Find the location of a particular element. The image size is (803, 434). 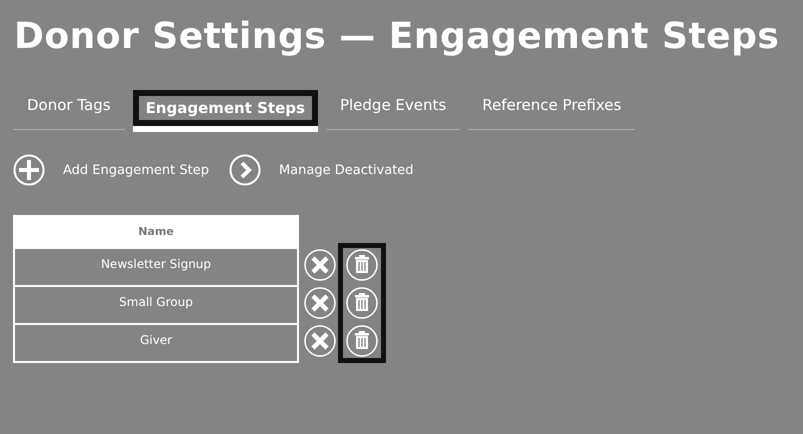

action-link: Manage Deactivated is located at coordinates (346, 170).